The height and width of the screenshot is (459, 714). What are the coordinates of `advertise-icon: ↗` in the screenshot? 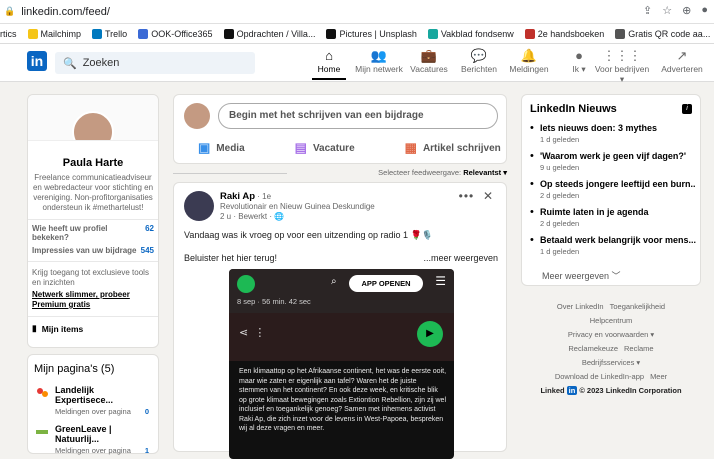 It's located at (682, 55).